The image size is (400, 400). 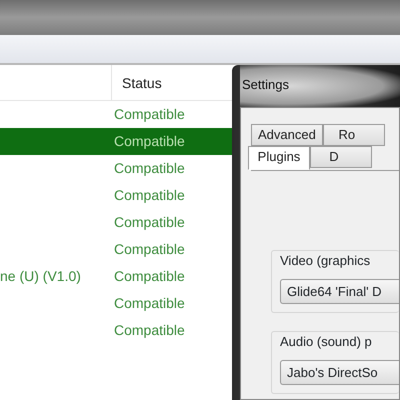 I want to click on tab: Plugins, so click(x=279, y=158).